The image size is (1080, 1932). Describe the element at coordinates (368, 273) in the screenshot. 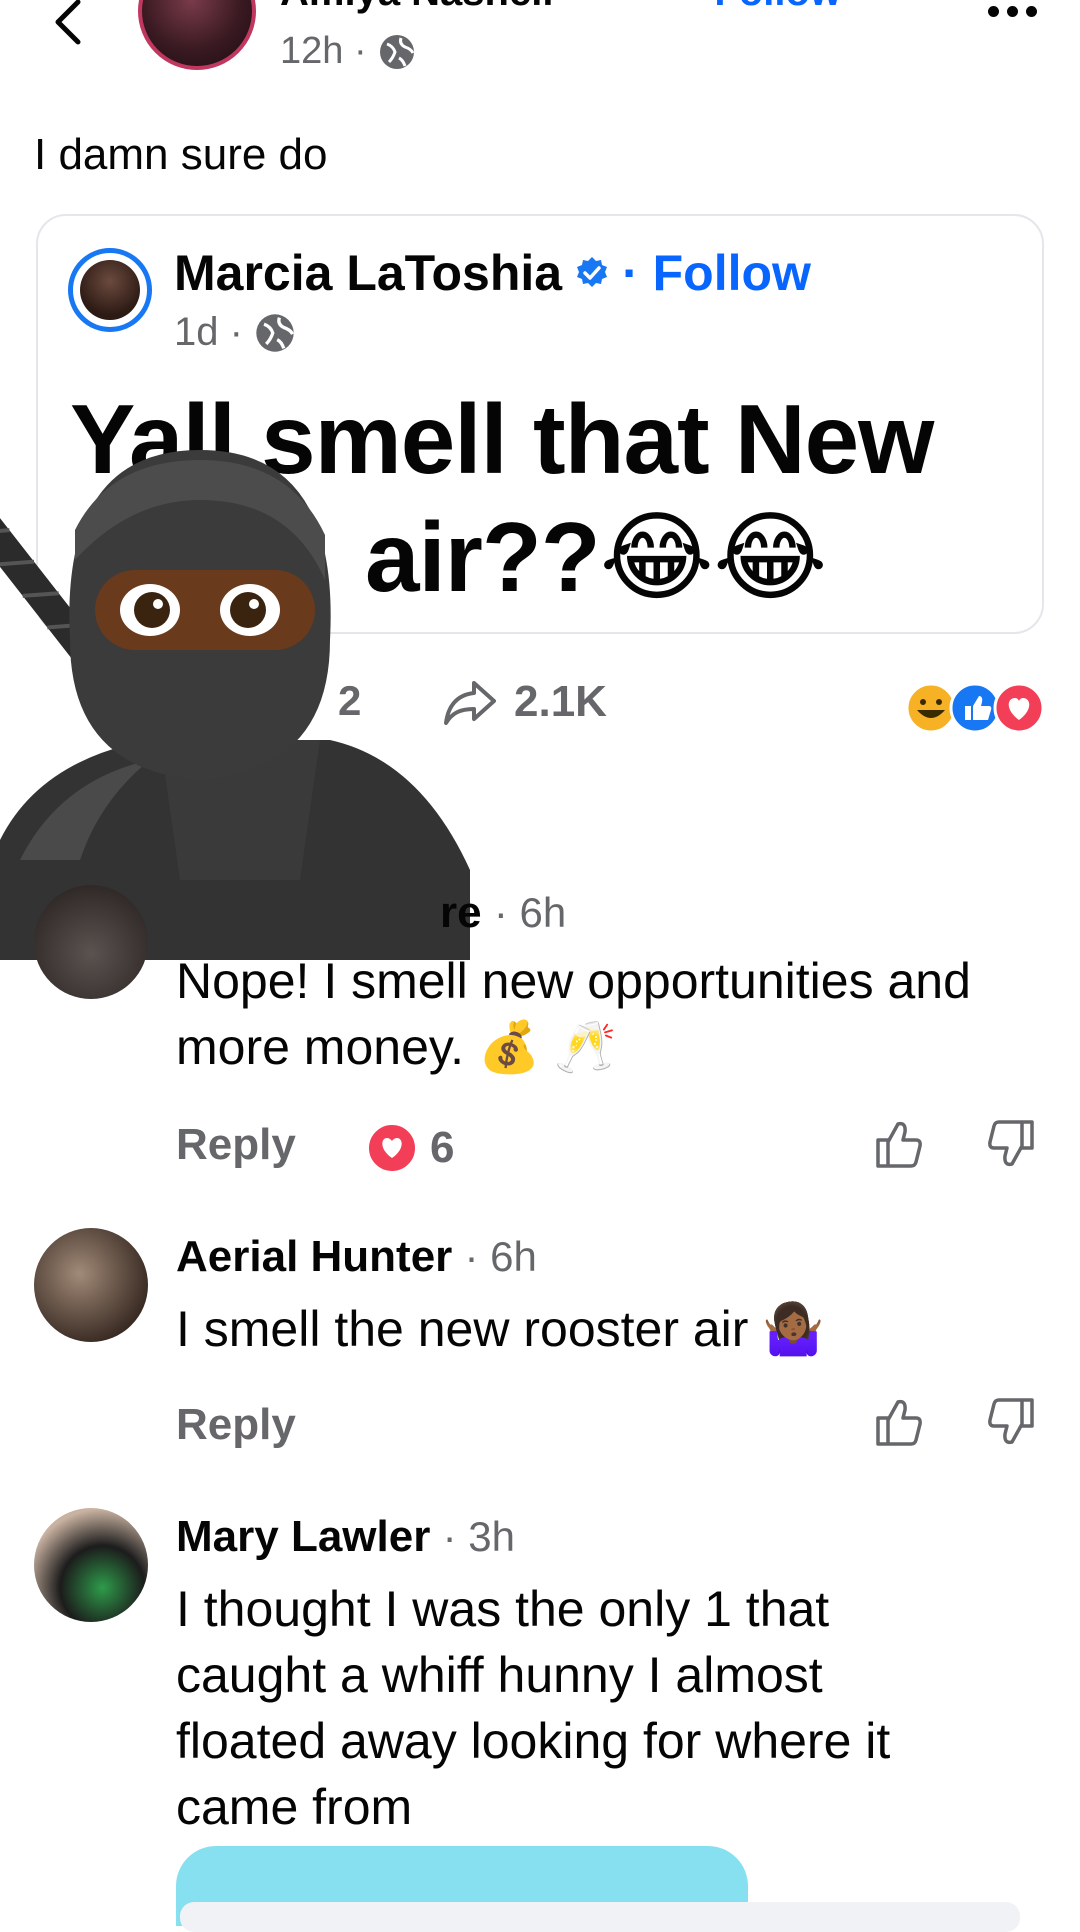

I see `shared-author-name: Marcia LaToshia` at that location.